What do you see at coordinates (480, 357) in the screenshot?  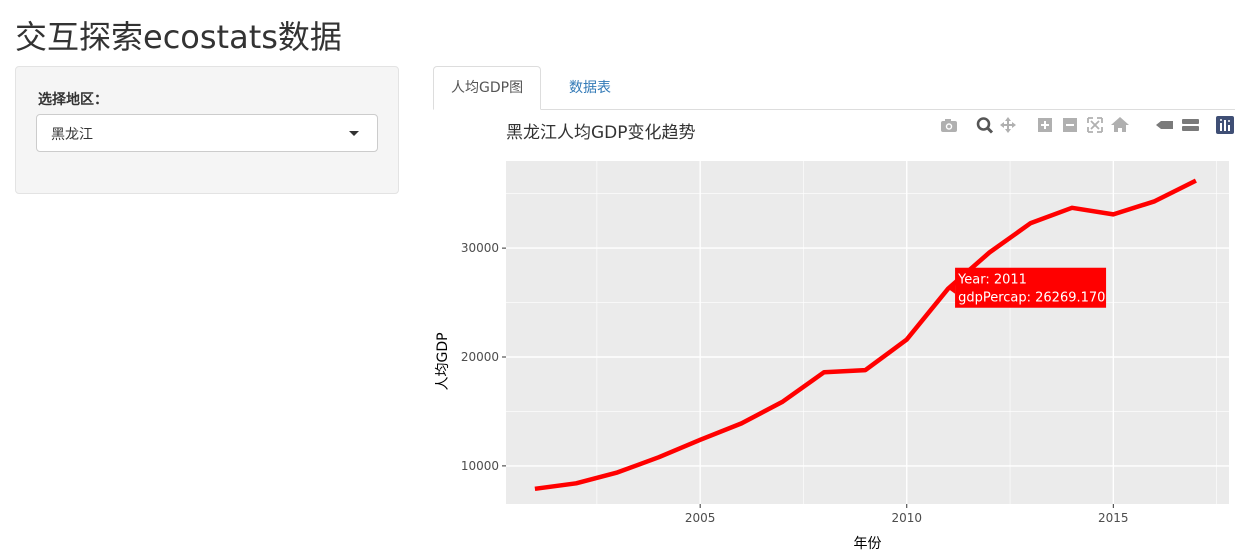 I see `y-tick-label: 20000` at bounding box center [480, 357].